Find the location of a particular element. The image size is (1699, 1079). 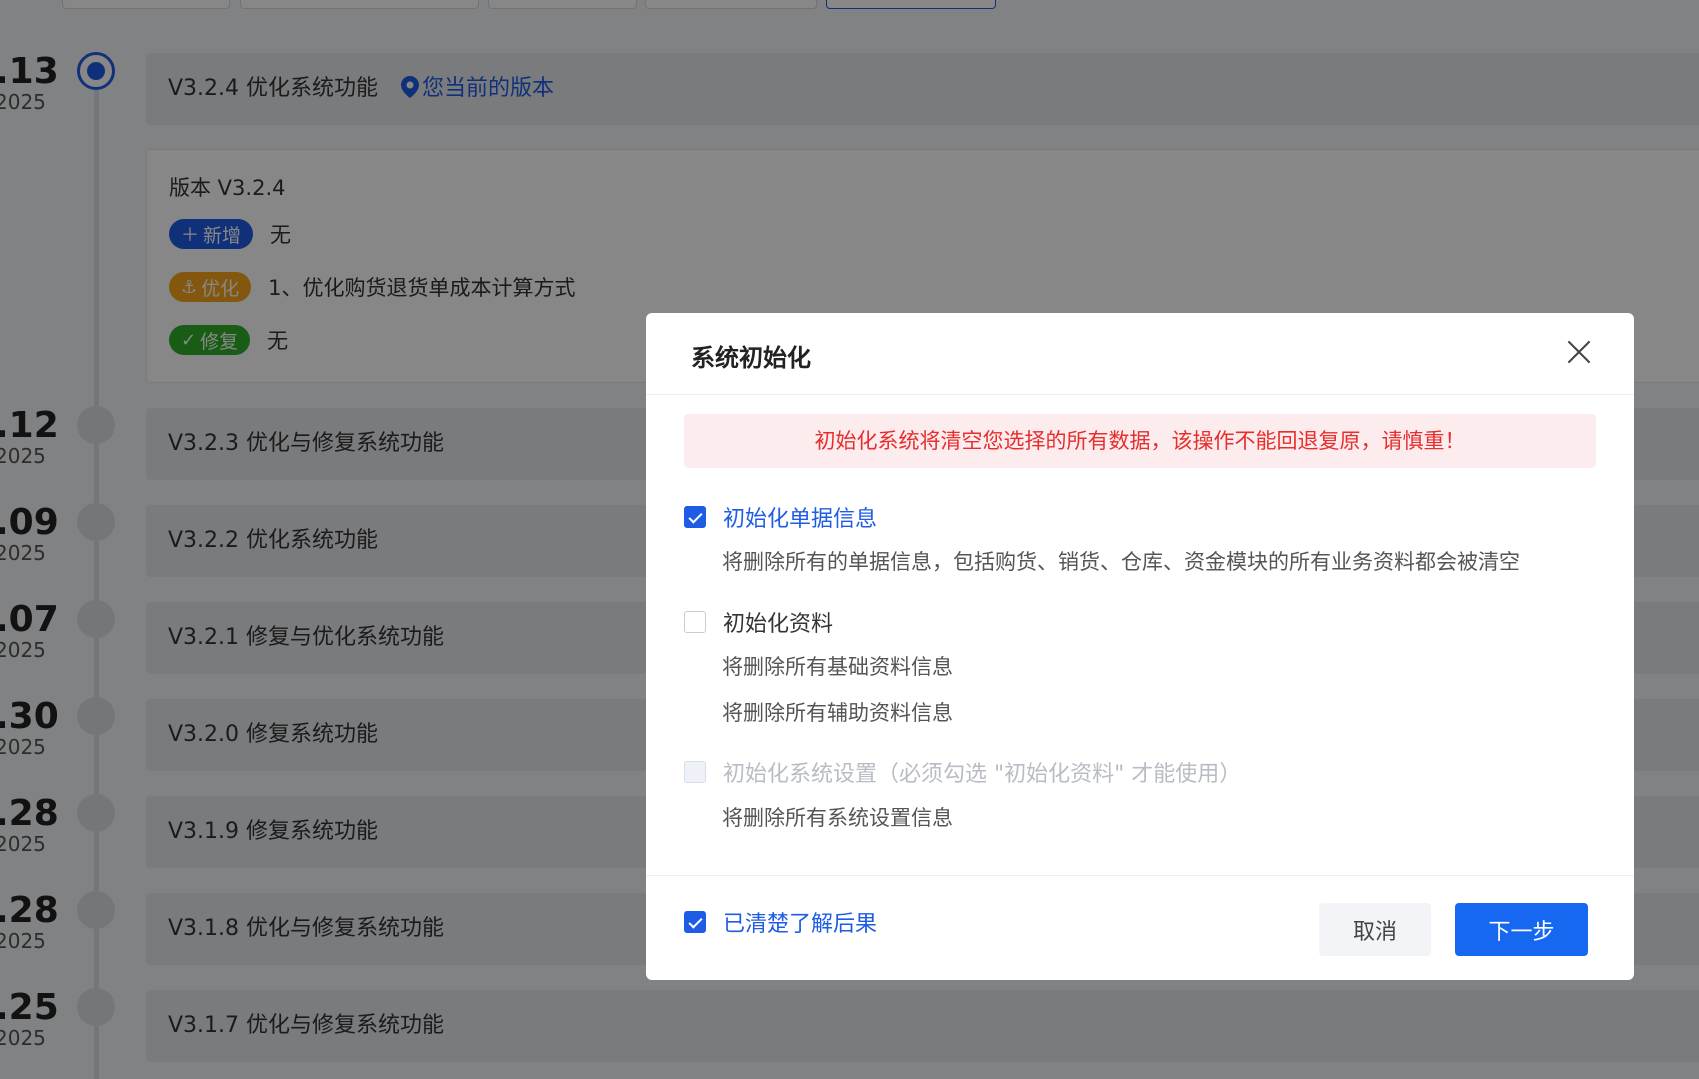

checkbox-init-data is located at coordinates (695, 622).